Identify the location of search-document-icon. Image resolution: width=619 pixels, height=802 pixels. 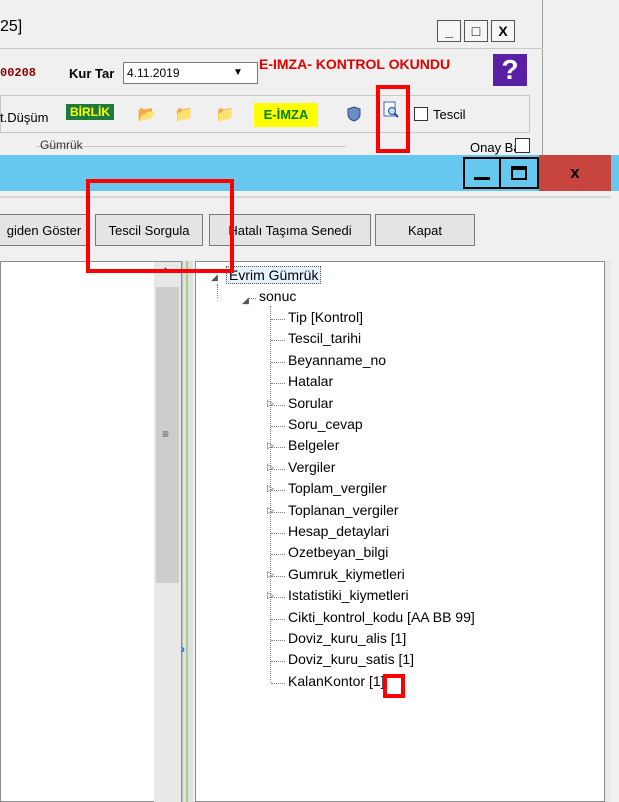
(391, 110).